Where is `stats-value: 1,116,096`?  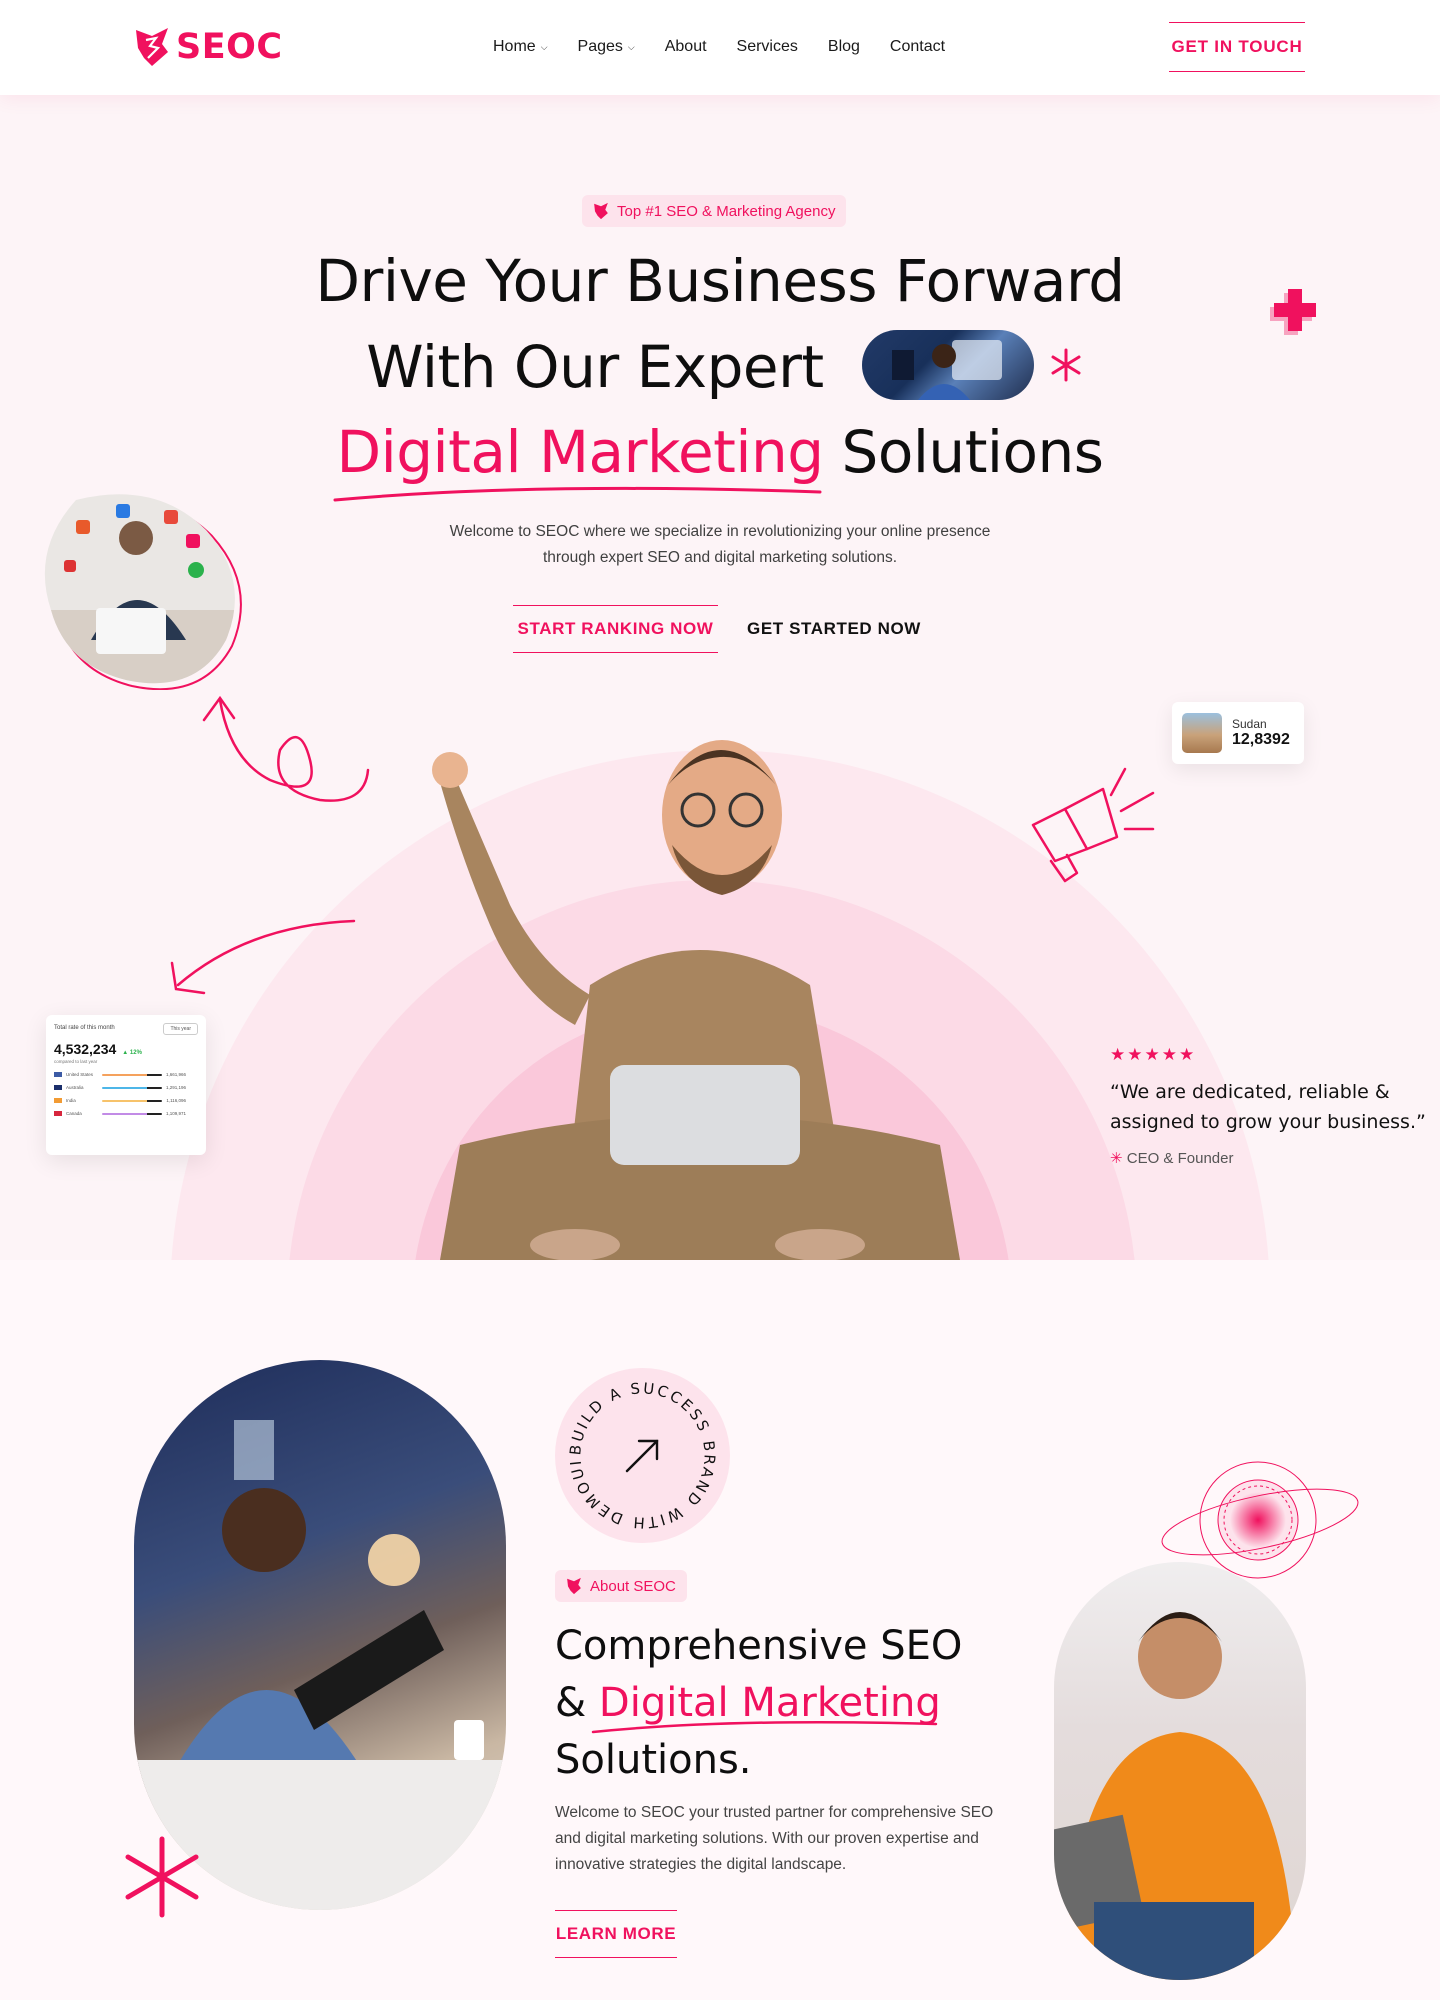
stats-value: 1,116,096 is located at coordinates (176, 1100).